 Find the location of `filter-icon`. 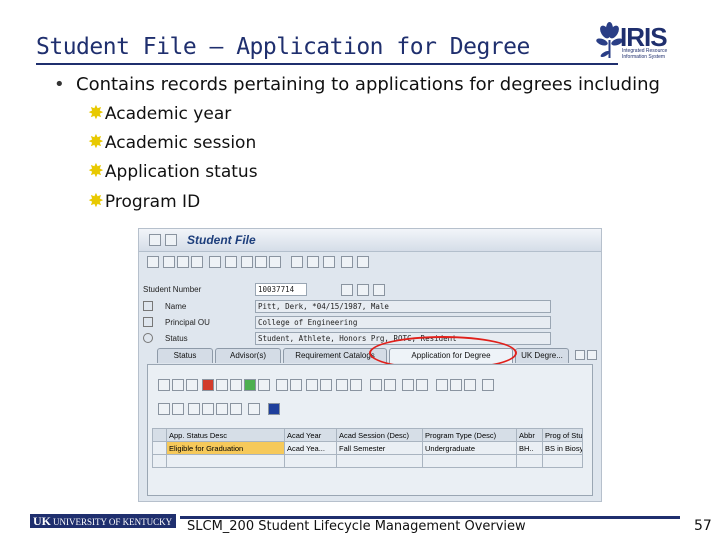

filter-icon is located at coordinates (376, 385).